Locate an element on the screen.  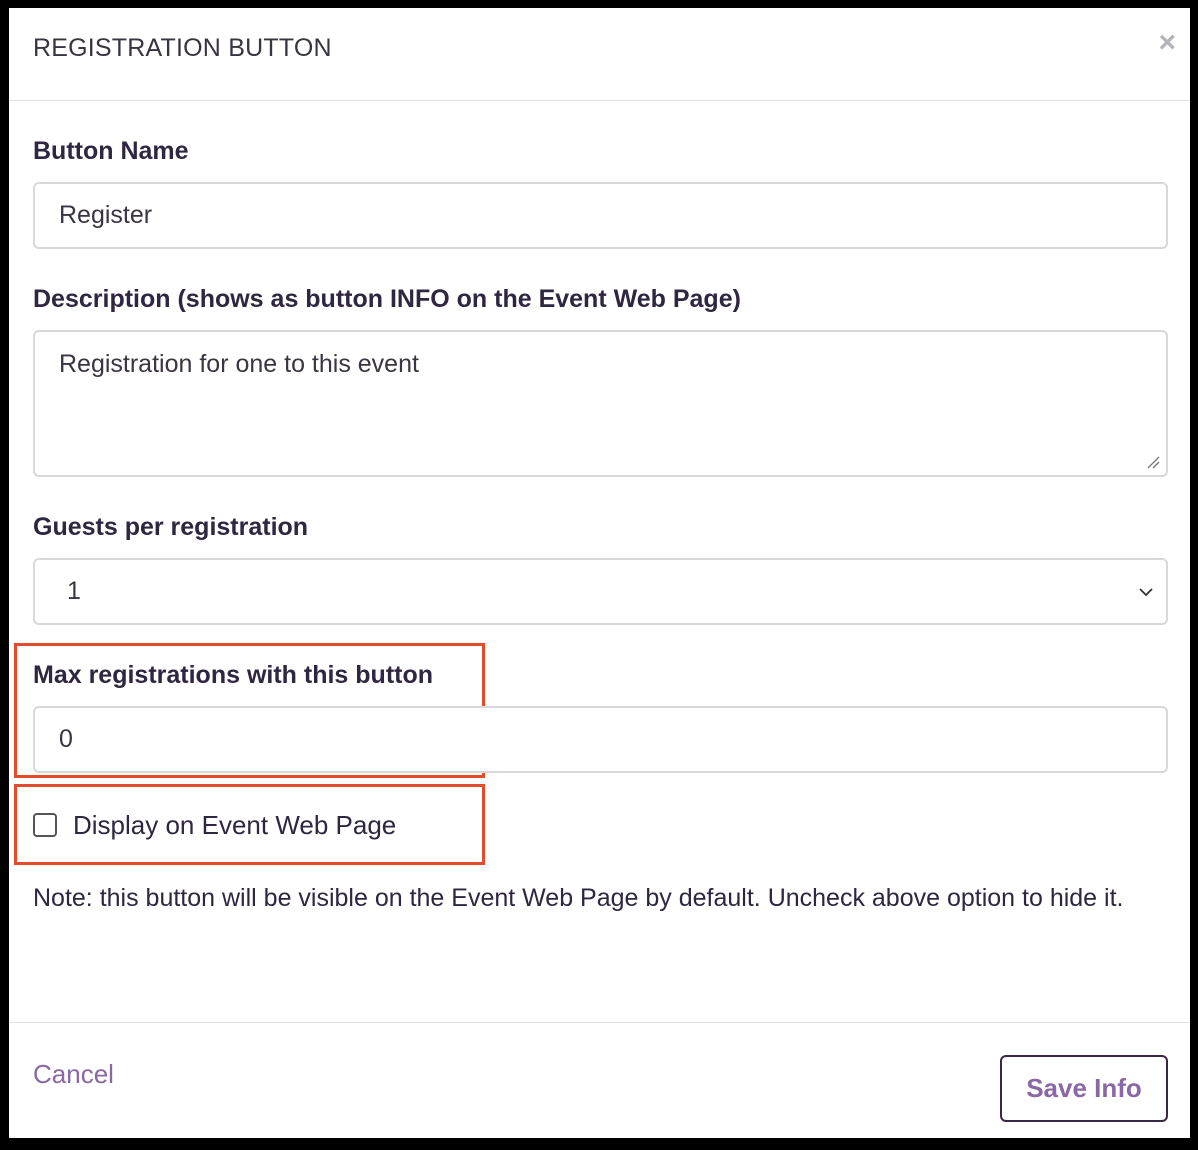
dialog-header: REGISTRATION BUTTON × is located at coordinates (599, 54).